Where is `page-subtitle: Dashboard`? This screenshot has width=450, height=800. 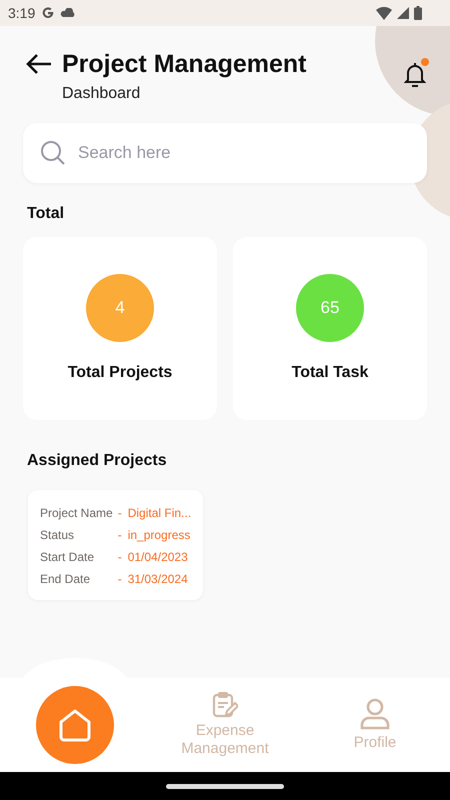 page-subtitle: Dashboard is located at coordinates (102, 94).